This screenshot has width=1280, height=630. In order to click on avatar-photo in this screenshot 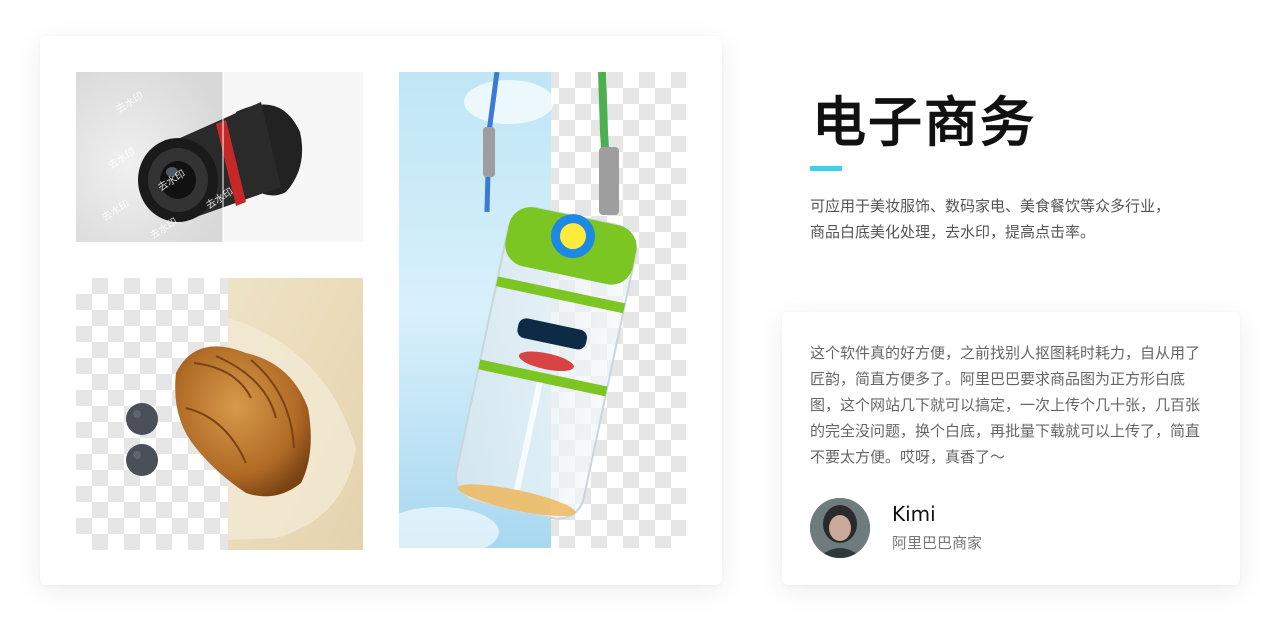, I will do `click(840, 528)`.